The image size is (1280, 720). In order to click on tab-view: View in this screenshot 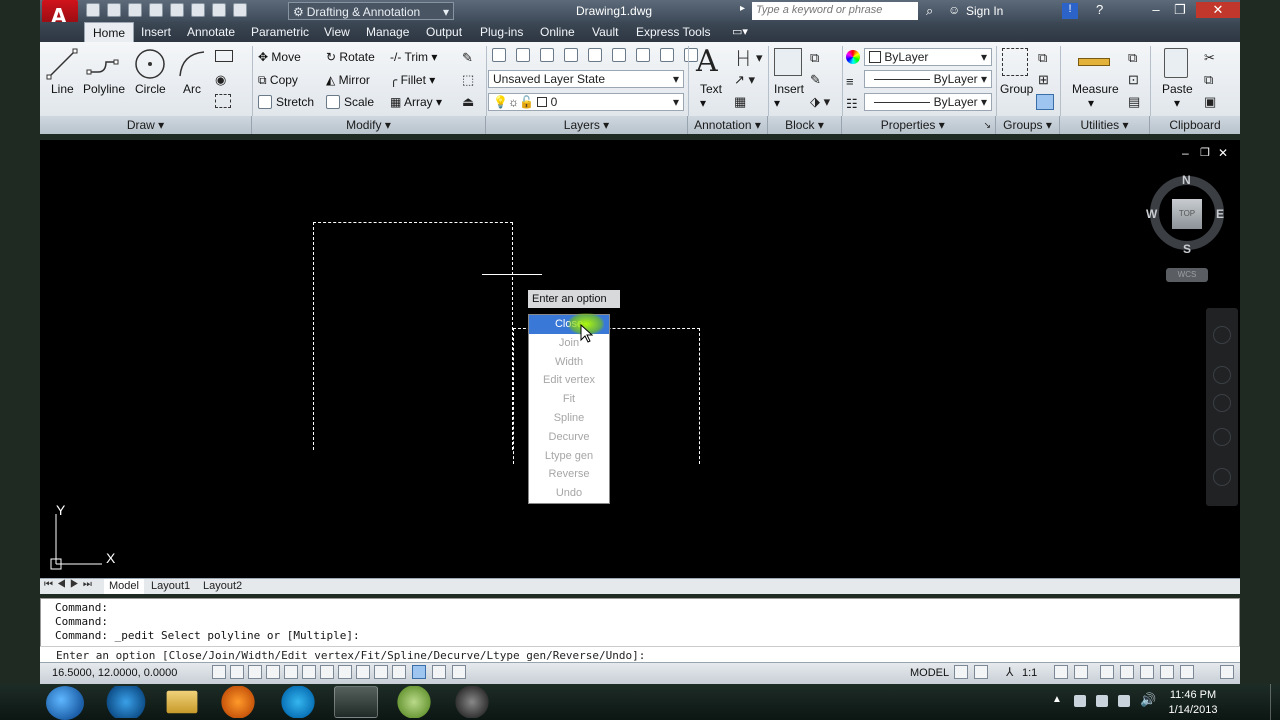, I will do `click(337, 32)`.